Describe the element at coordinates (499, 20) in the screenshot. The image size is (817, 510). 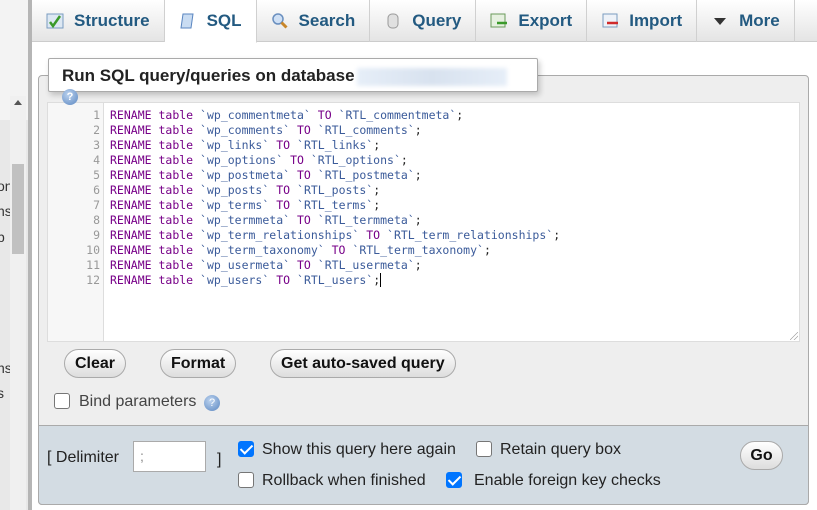
I see `export-icon` at that location.